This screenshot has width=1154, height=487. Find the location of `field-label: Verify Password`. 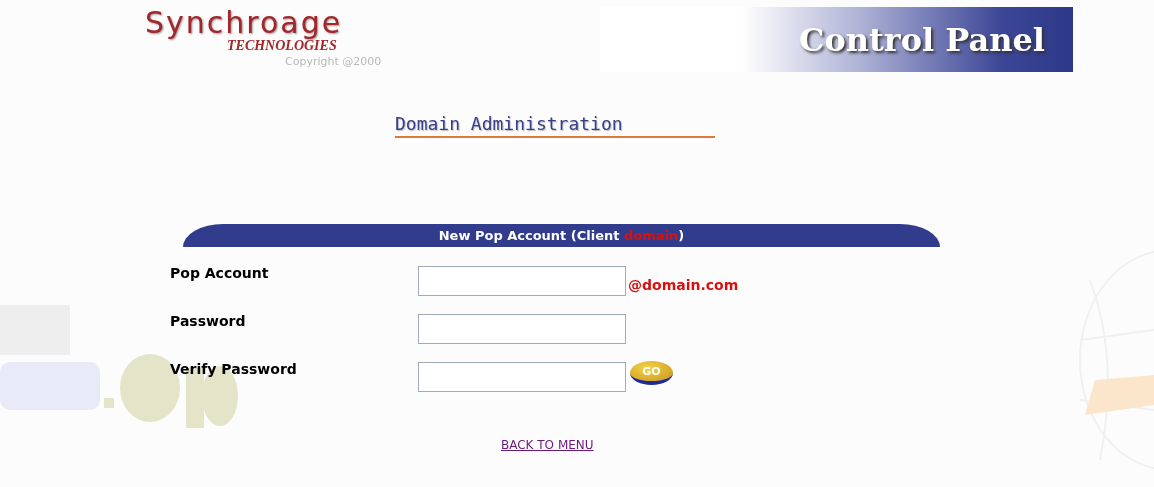

field-label: Verify Password is located at coordinates (234, 369).